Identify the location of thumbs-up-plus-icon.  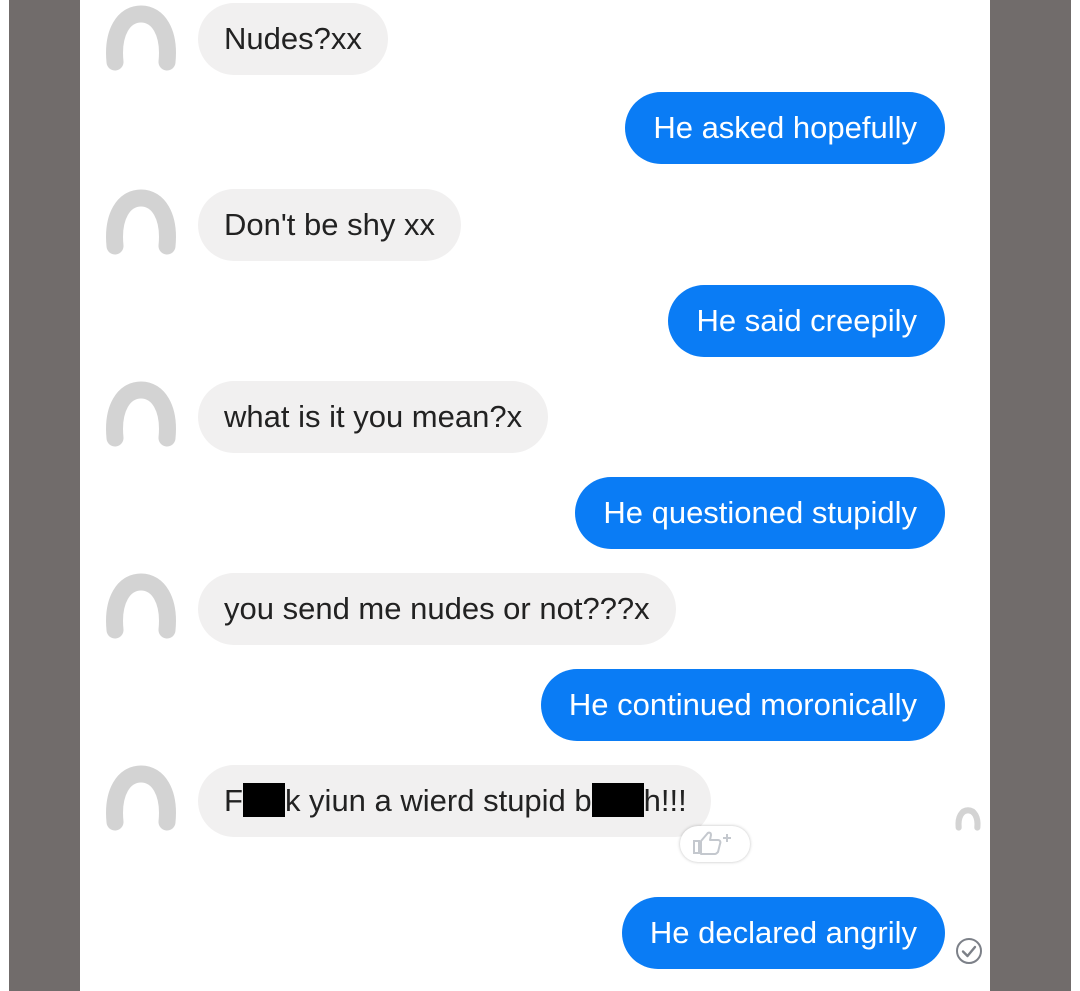
(715, 844).